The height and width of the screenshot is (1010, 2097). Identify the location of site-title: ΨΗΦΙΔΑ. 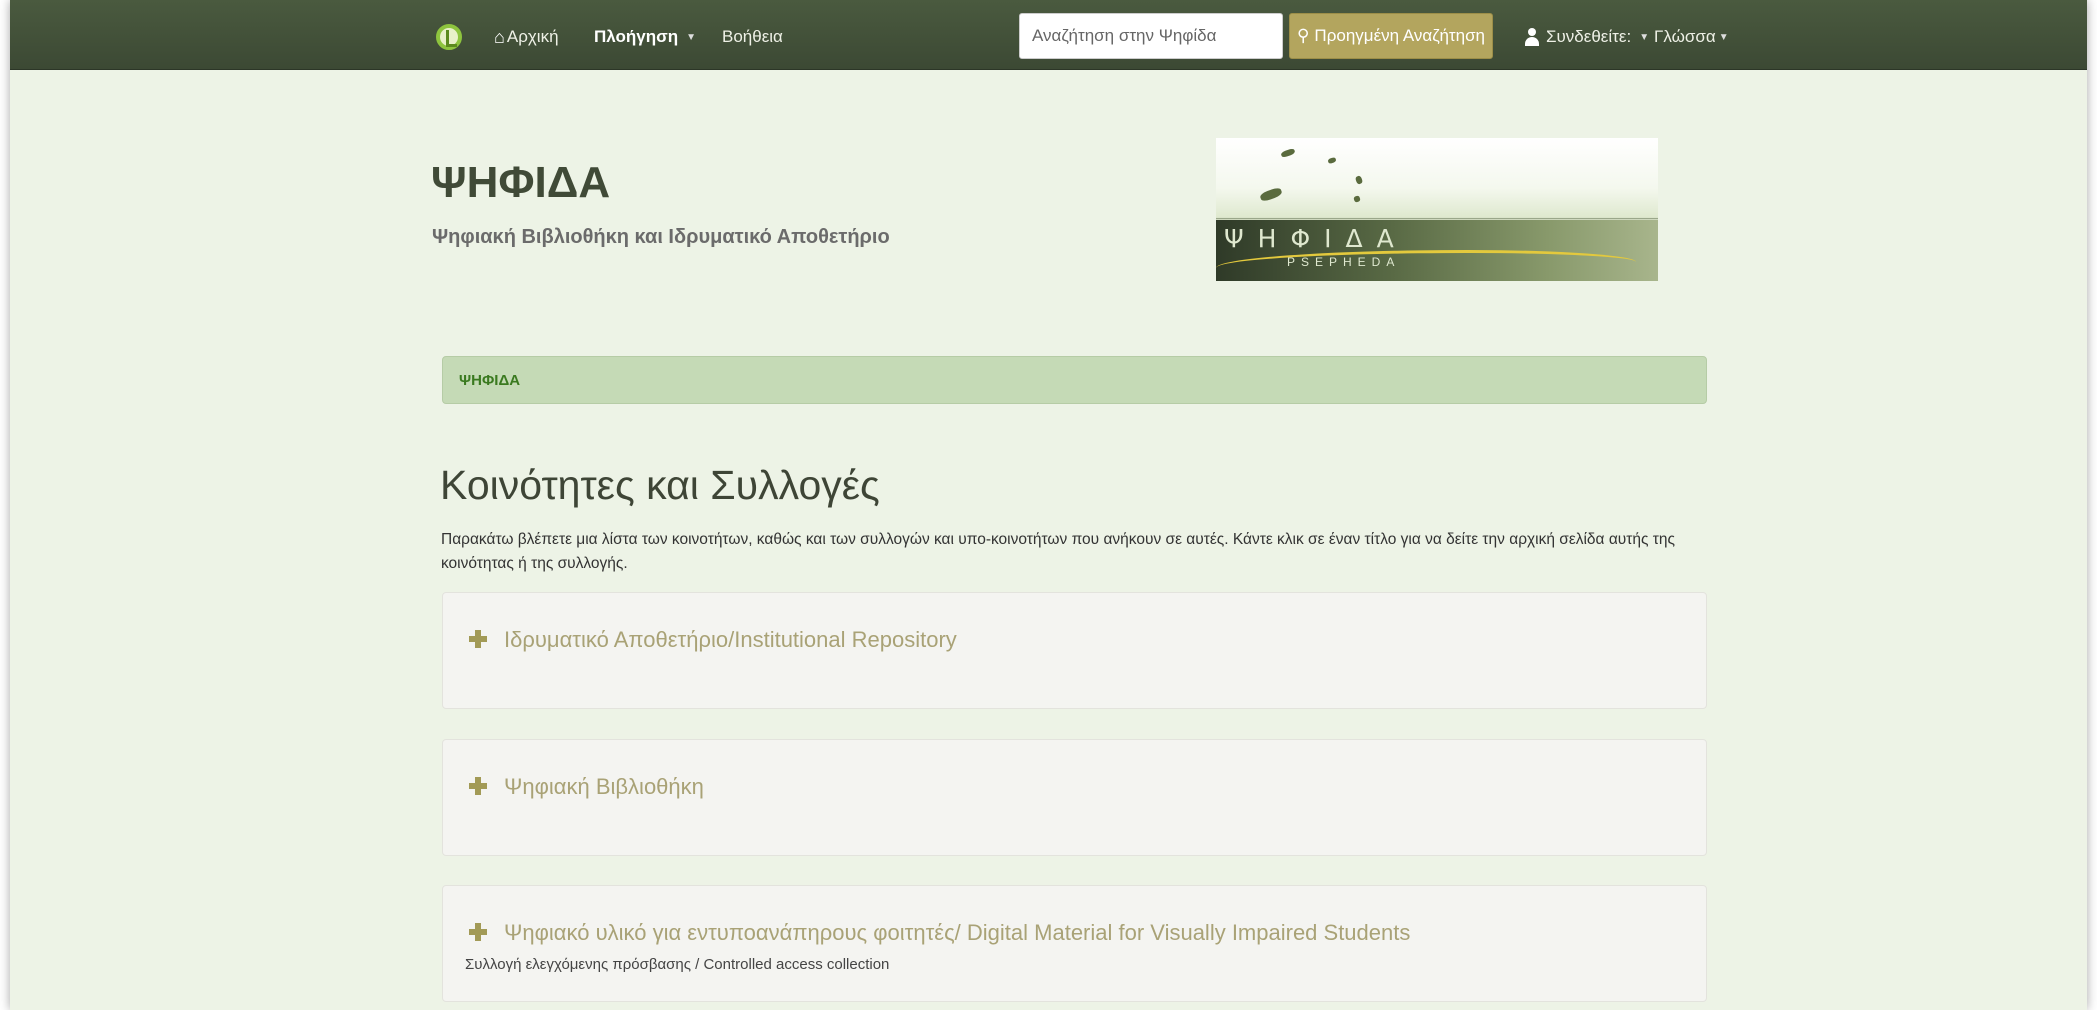
(521, 182).